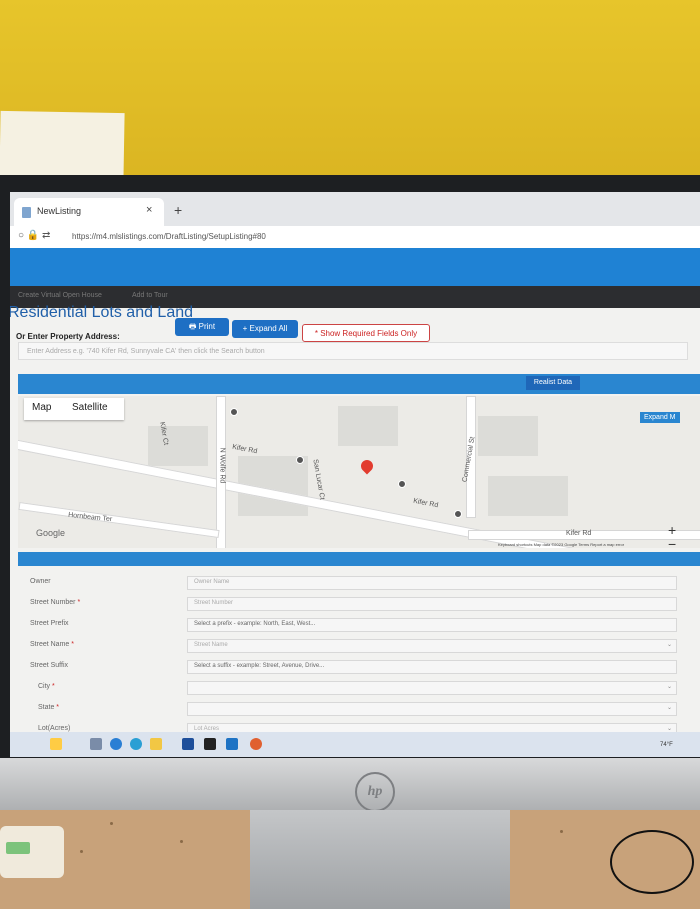 This screenshot has height=909, width=700. What do you see at coordinates (136, 744) in the screenshot?
I see `browser-icon` at bounding box center [136, 744].